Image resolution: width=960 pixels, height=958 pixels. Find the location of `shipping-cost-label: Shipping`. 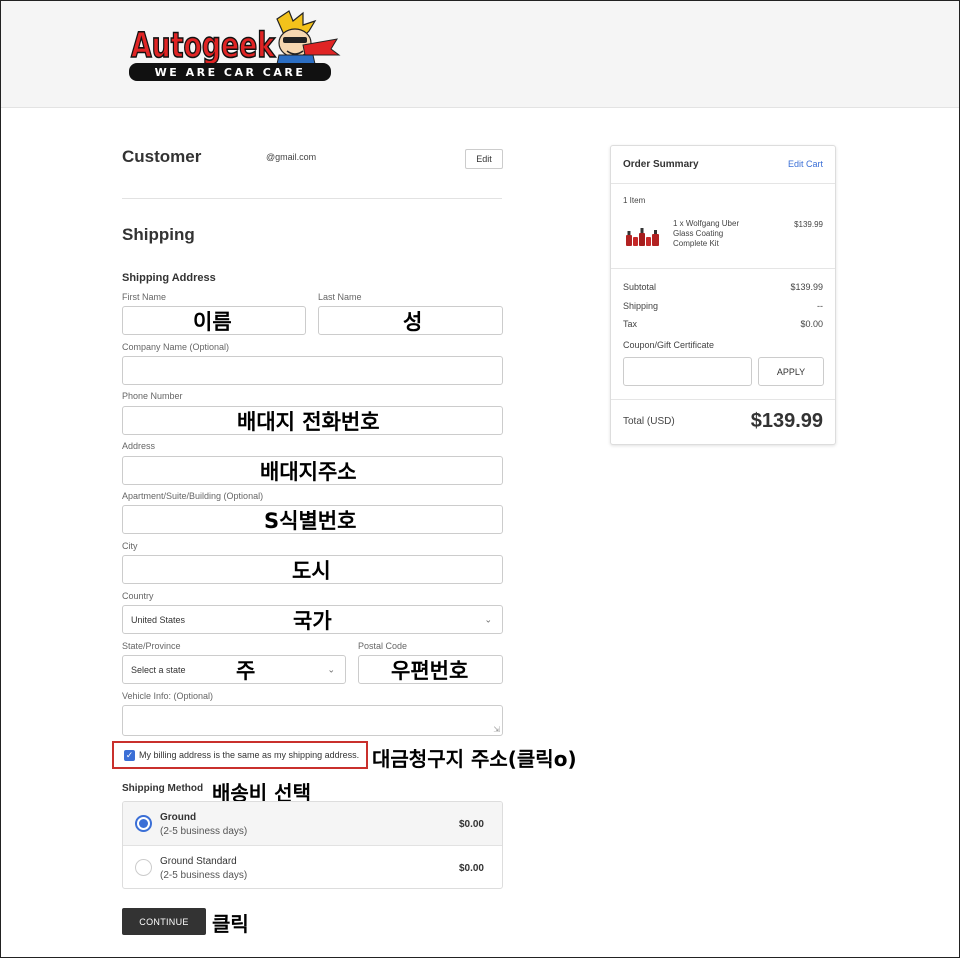

shipping-cost-label: Shipping is located at coordinates (641, 306).